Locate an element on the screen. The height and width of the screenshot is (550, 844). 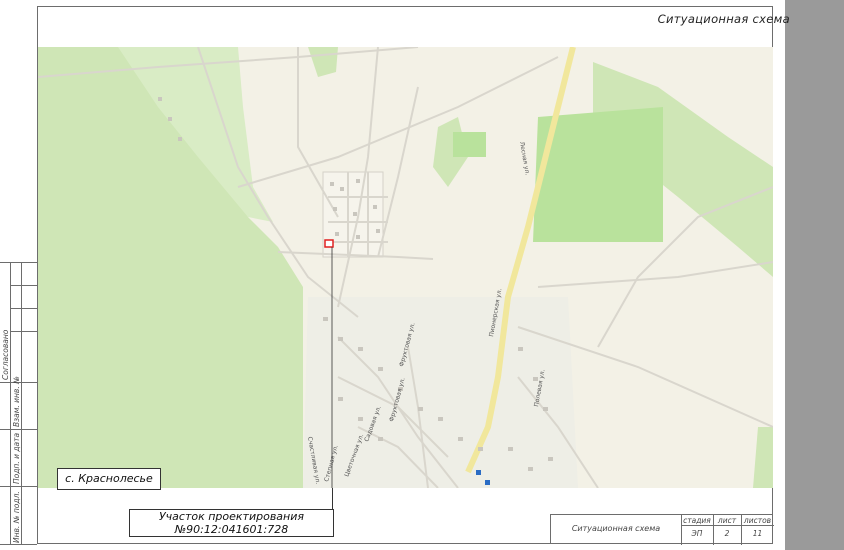
place-name-label: с. Краснолесье is located at coordinates (109, 479).